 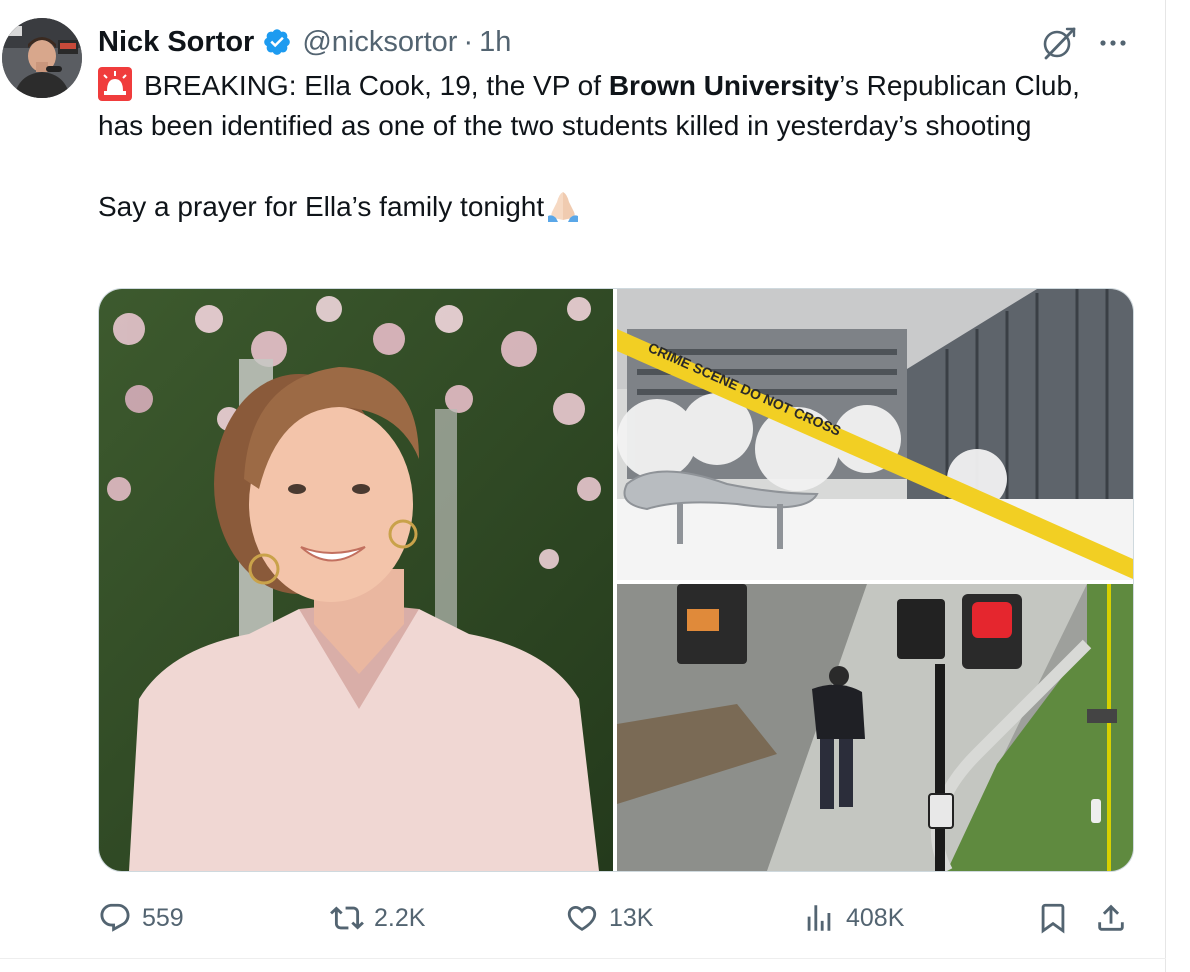 I want to click on avatar, so click(x=42, y=58).